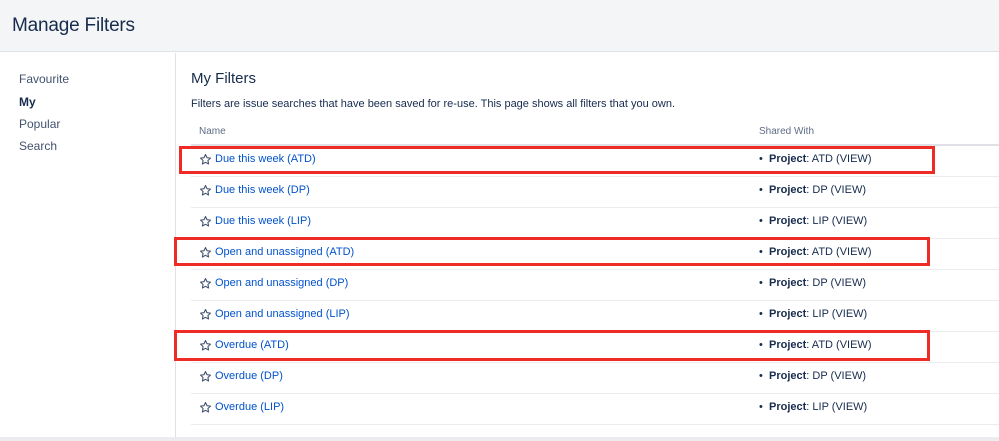 The image size is (999, 441). What do you see at coordinates (282, 314) in the screenshot?
I see `filter-name-link: Open and unassigned (LIP)` at bounding box center [282, 314].